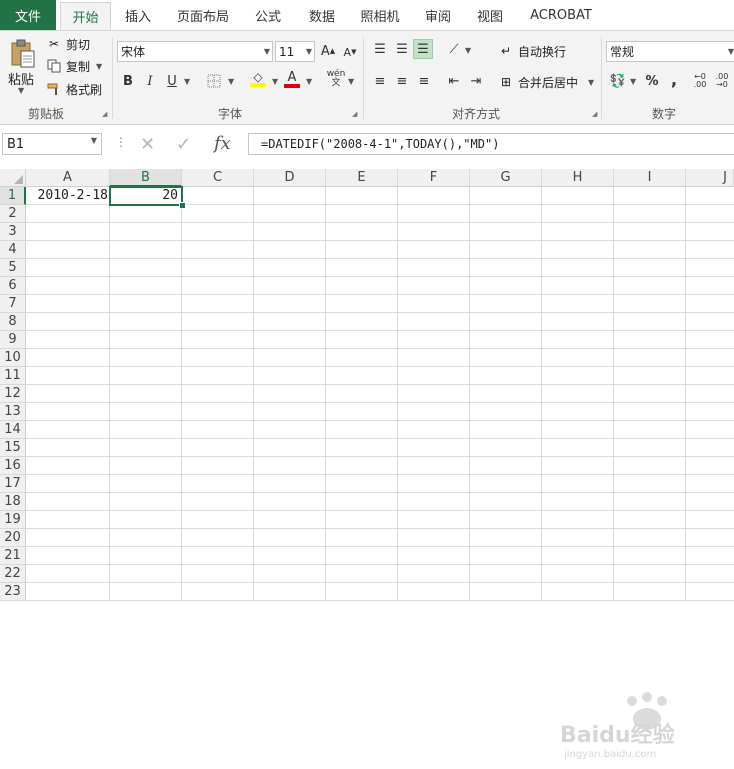 Image resolution: width=734 pixels, height=769 pixels. Describe the element at coordinates (146, 196) in the screenshot. I see `cell-b1: 20` at that location.